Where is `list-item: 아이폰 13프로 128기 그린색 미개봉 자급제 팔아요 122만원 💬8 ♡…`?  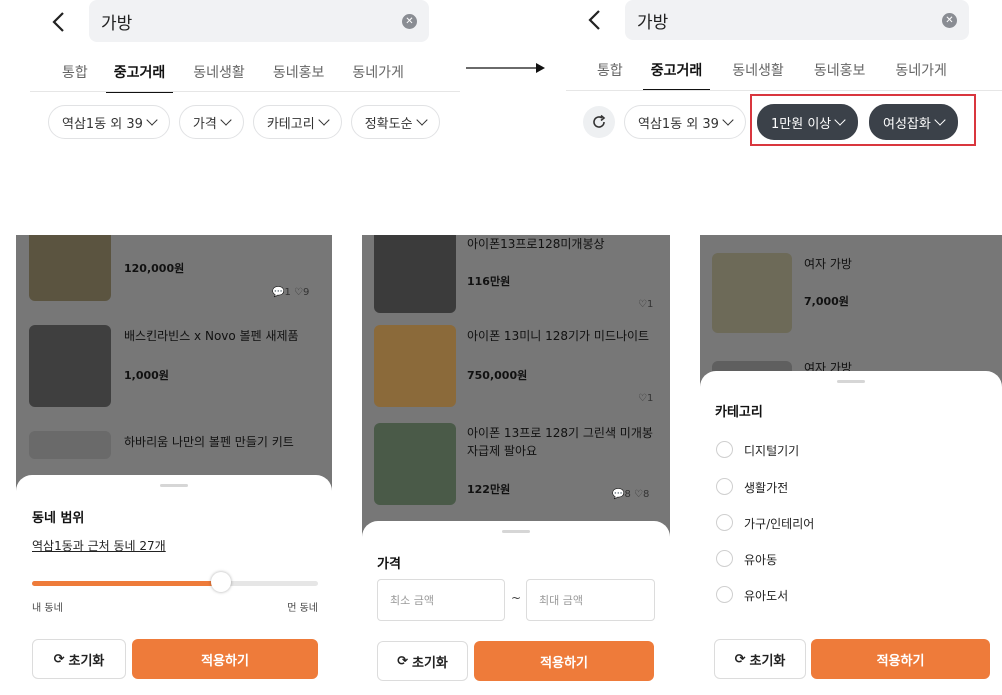 list-item: 아이폰 13프로 128기 그린색 미개봉 자급제 팔아요 122만원 💬8 ♡… is located at coordinates (516, 464).